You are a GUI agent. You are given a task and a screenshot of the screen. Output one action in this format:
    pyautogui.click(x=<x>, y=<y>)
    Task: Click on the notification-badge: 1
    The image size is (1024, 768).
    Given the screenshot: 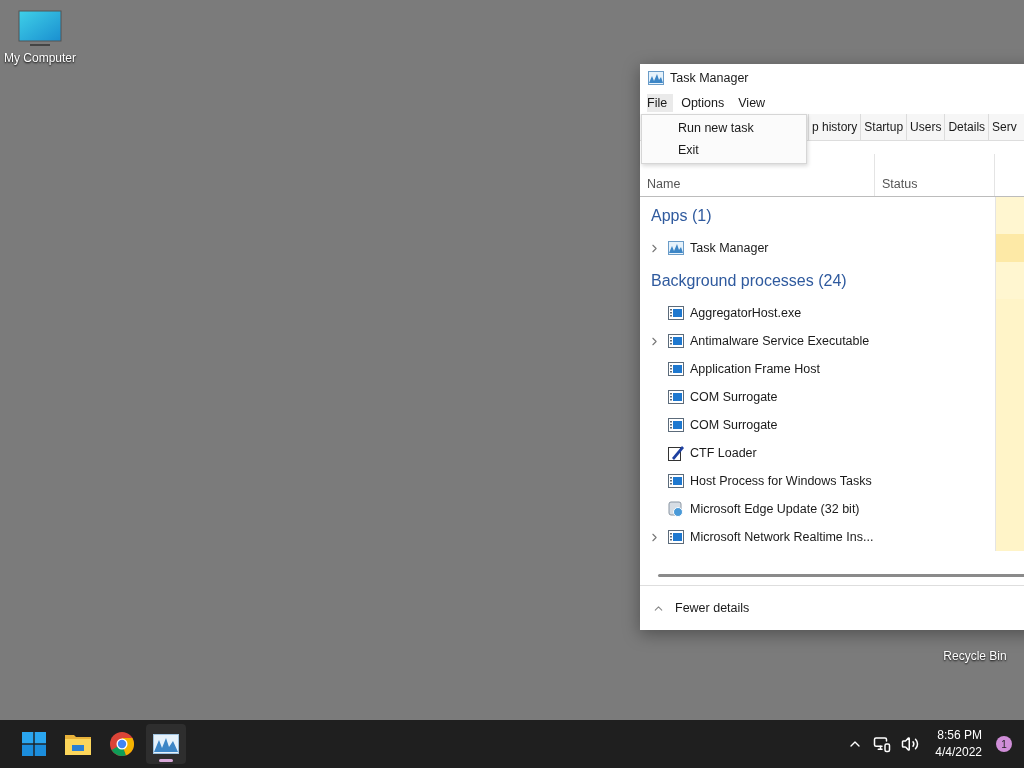 What is the action you would take?
    pyautogui.click(x=1004, y=744)
    